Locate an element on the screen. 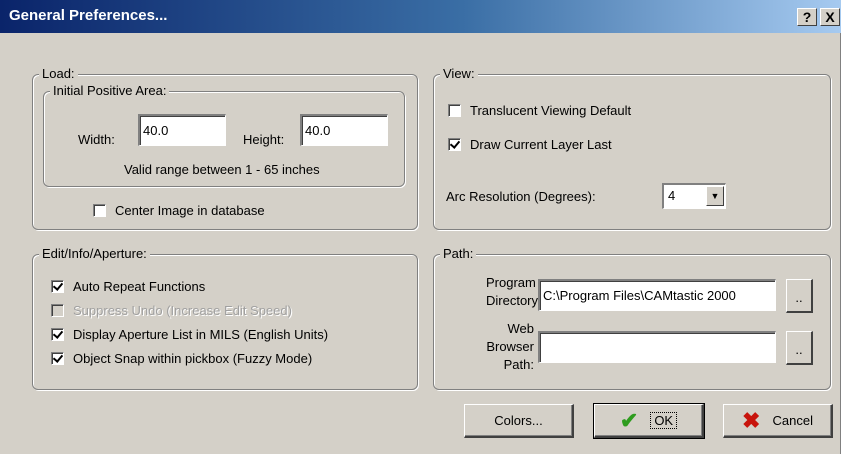 The width and height of the screenshot is (841, 454). suppress-undo-label: Suppress Undo (Increase Edit Speed) is located at coordinates (182, 310).